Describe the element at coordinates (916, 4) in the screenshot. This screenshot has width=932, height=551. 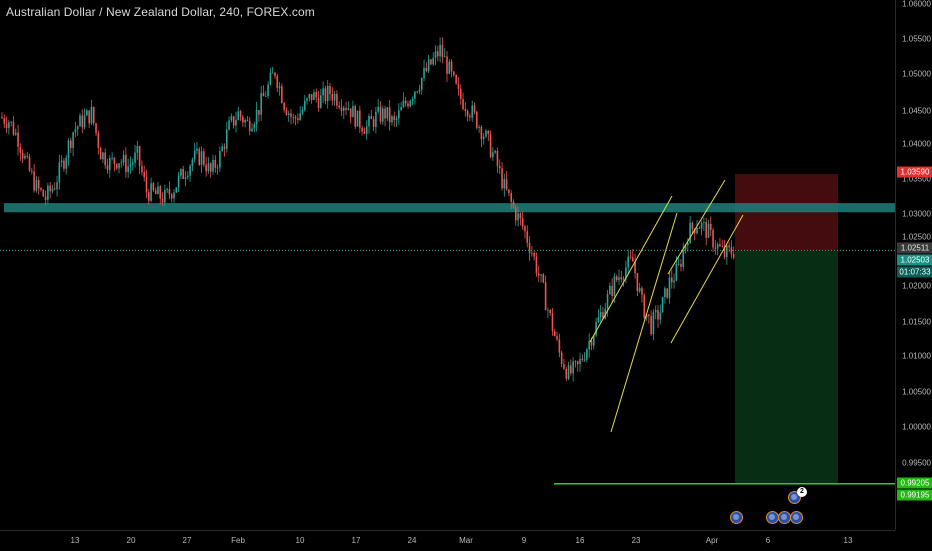
I see `price-tick: 1.06000` at that location.